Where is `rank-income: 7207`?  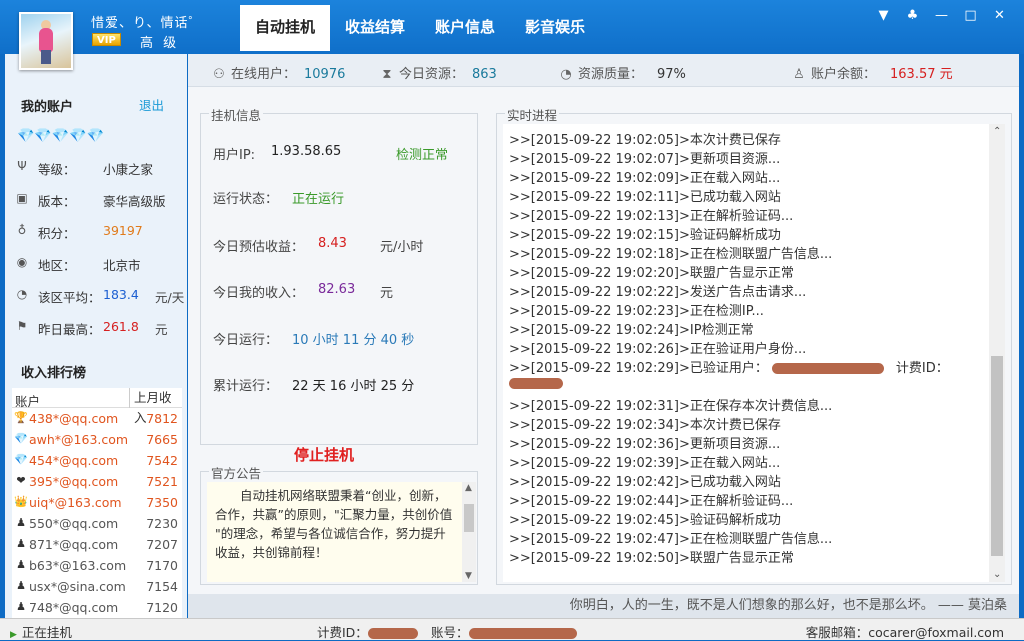
rank-income: 7207 is located at coordinates (162, 544).